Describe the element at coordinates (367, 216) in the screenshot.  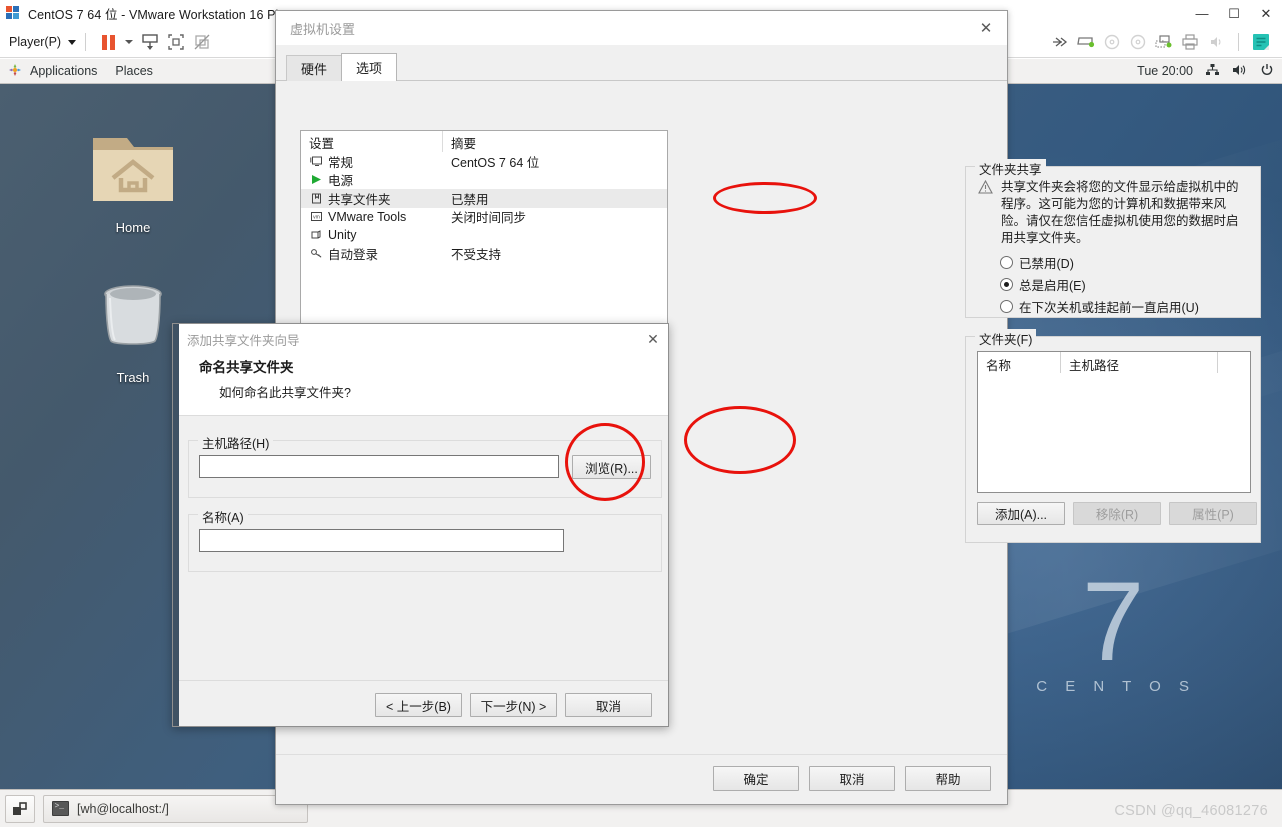
I see `settings-label: VMware Tools` at that location.